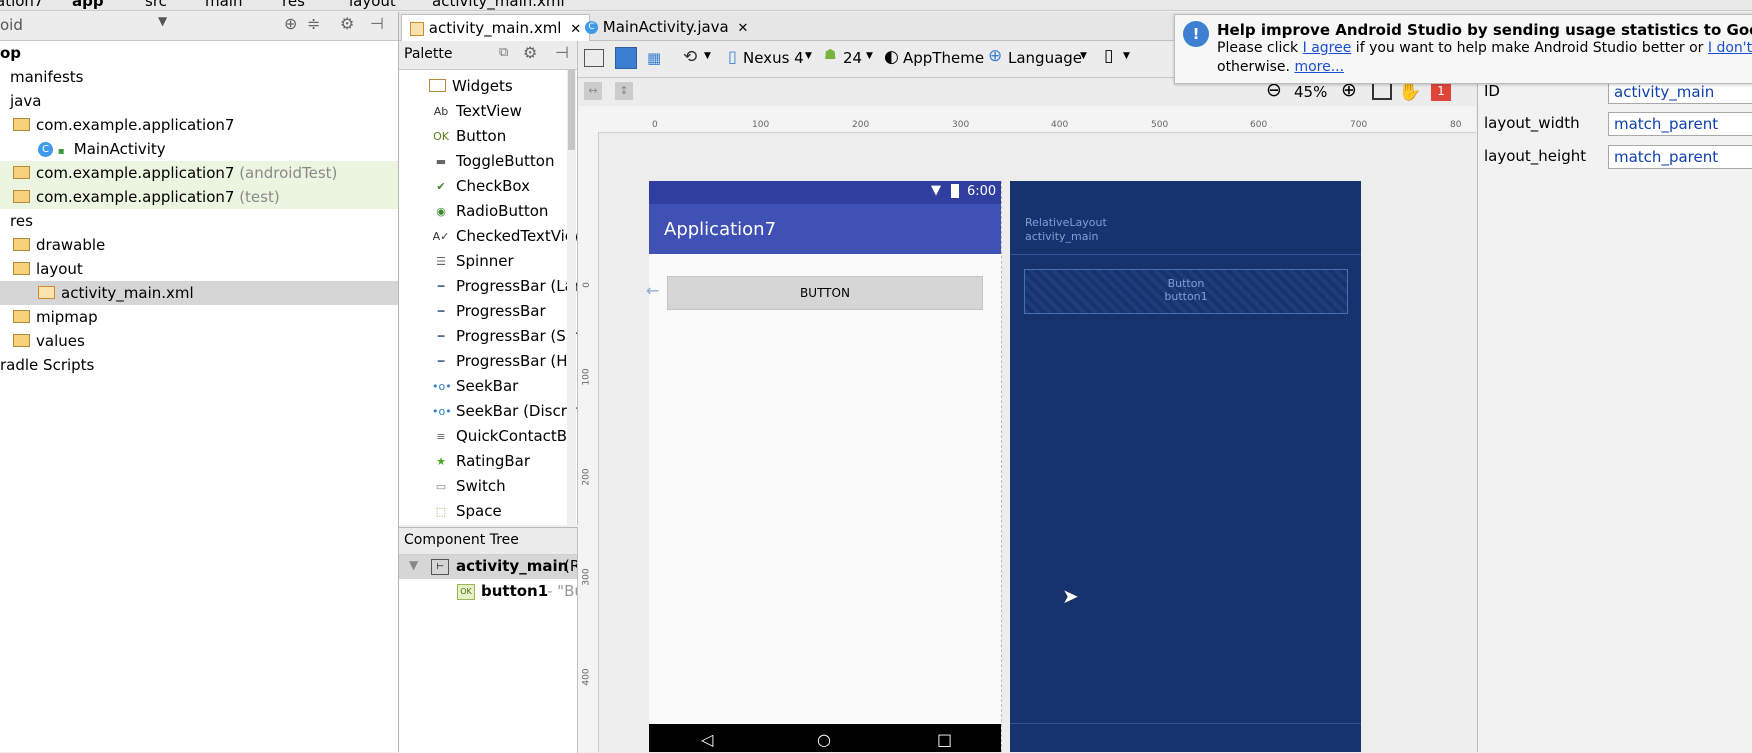 The width and height of the screenshot is (1752, 753). I want to click on tab-activity-main-xml: activity_main.xml ✕, so click(496, 27).